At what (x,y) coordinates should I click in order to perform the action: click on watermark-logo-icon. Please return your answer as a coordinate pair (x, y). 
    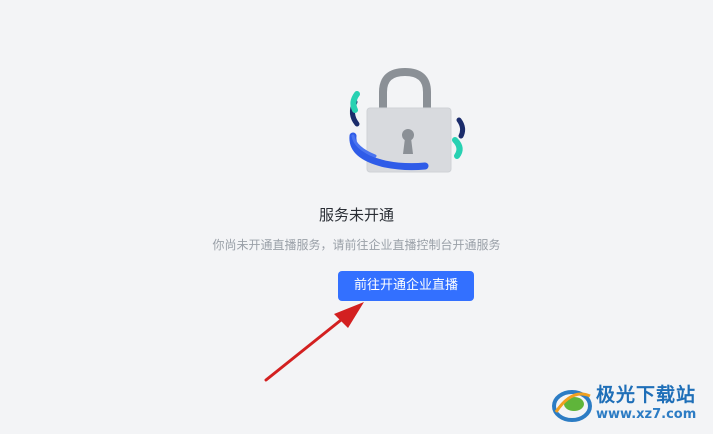
    Looking at the image, I should click on (572, 406).